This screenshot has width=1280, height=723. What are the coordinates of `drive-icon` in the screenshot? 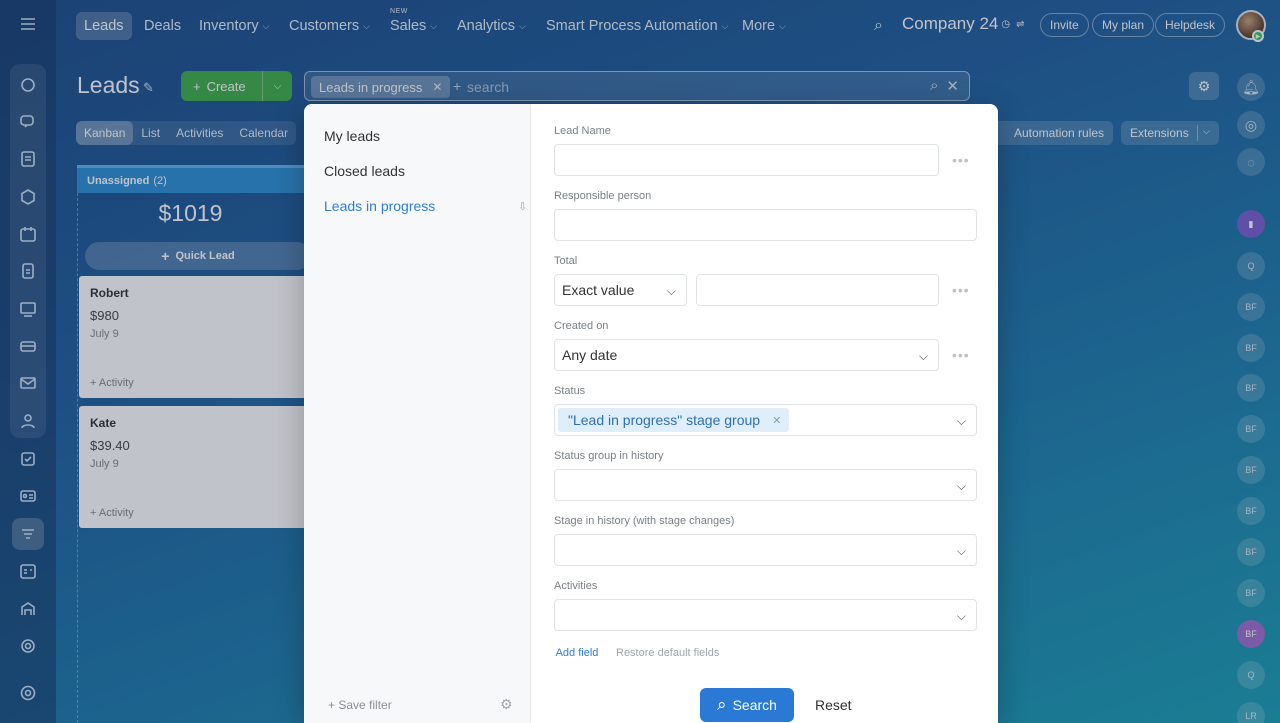 It's located at (28, 346).